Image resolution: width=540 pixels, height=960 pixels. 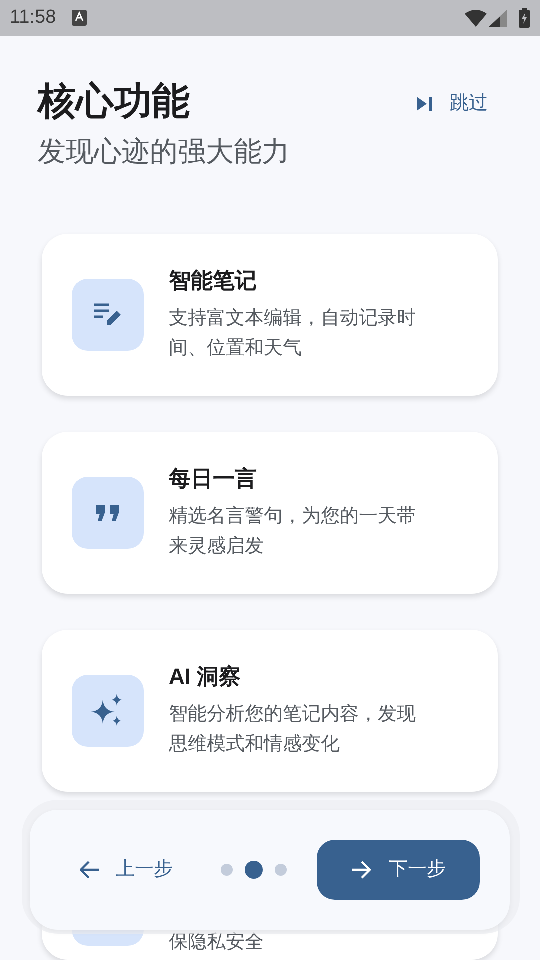 I want to click on battery-icon, so click(x=524, y=18).